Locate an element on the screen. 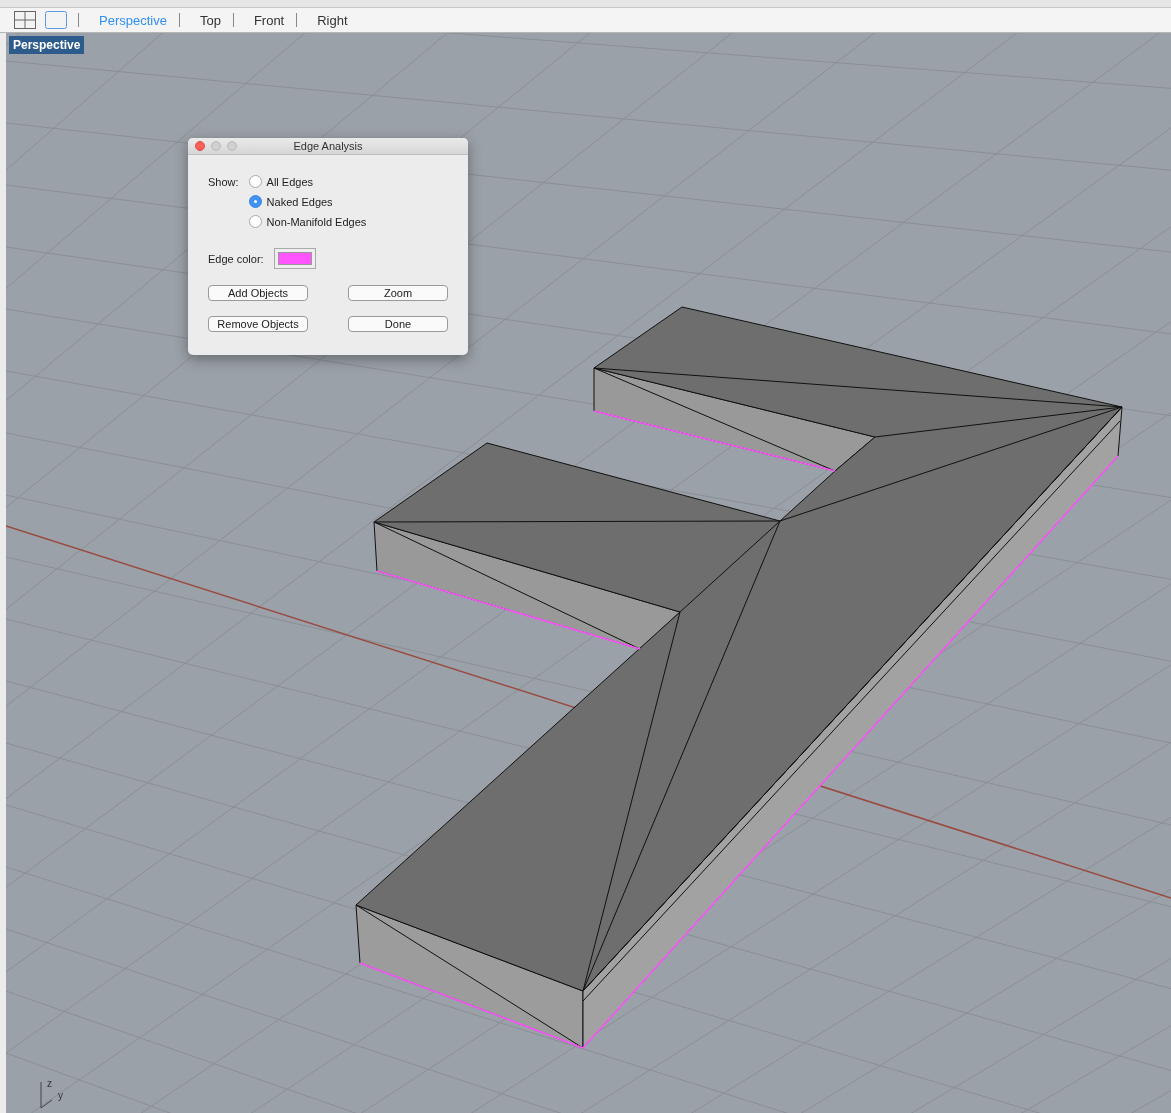 This screenshot has width=1171, height=1113. dialog-button: Done is located at coordinates (398, 324).